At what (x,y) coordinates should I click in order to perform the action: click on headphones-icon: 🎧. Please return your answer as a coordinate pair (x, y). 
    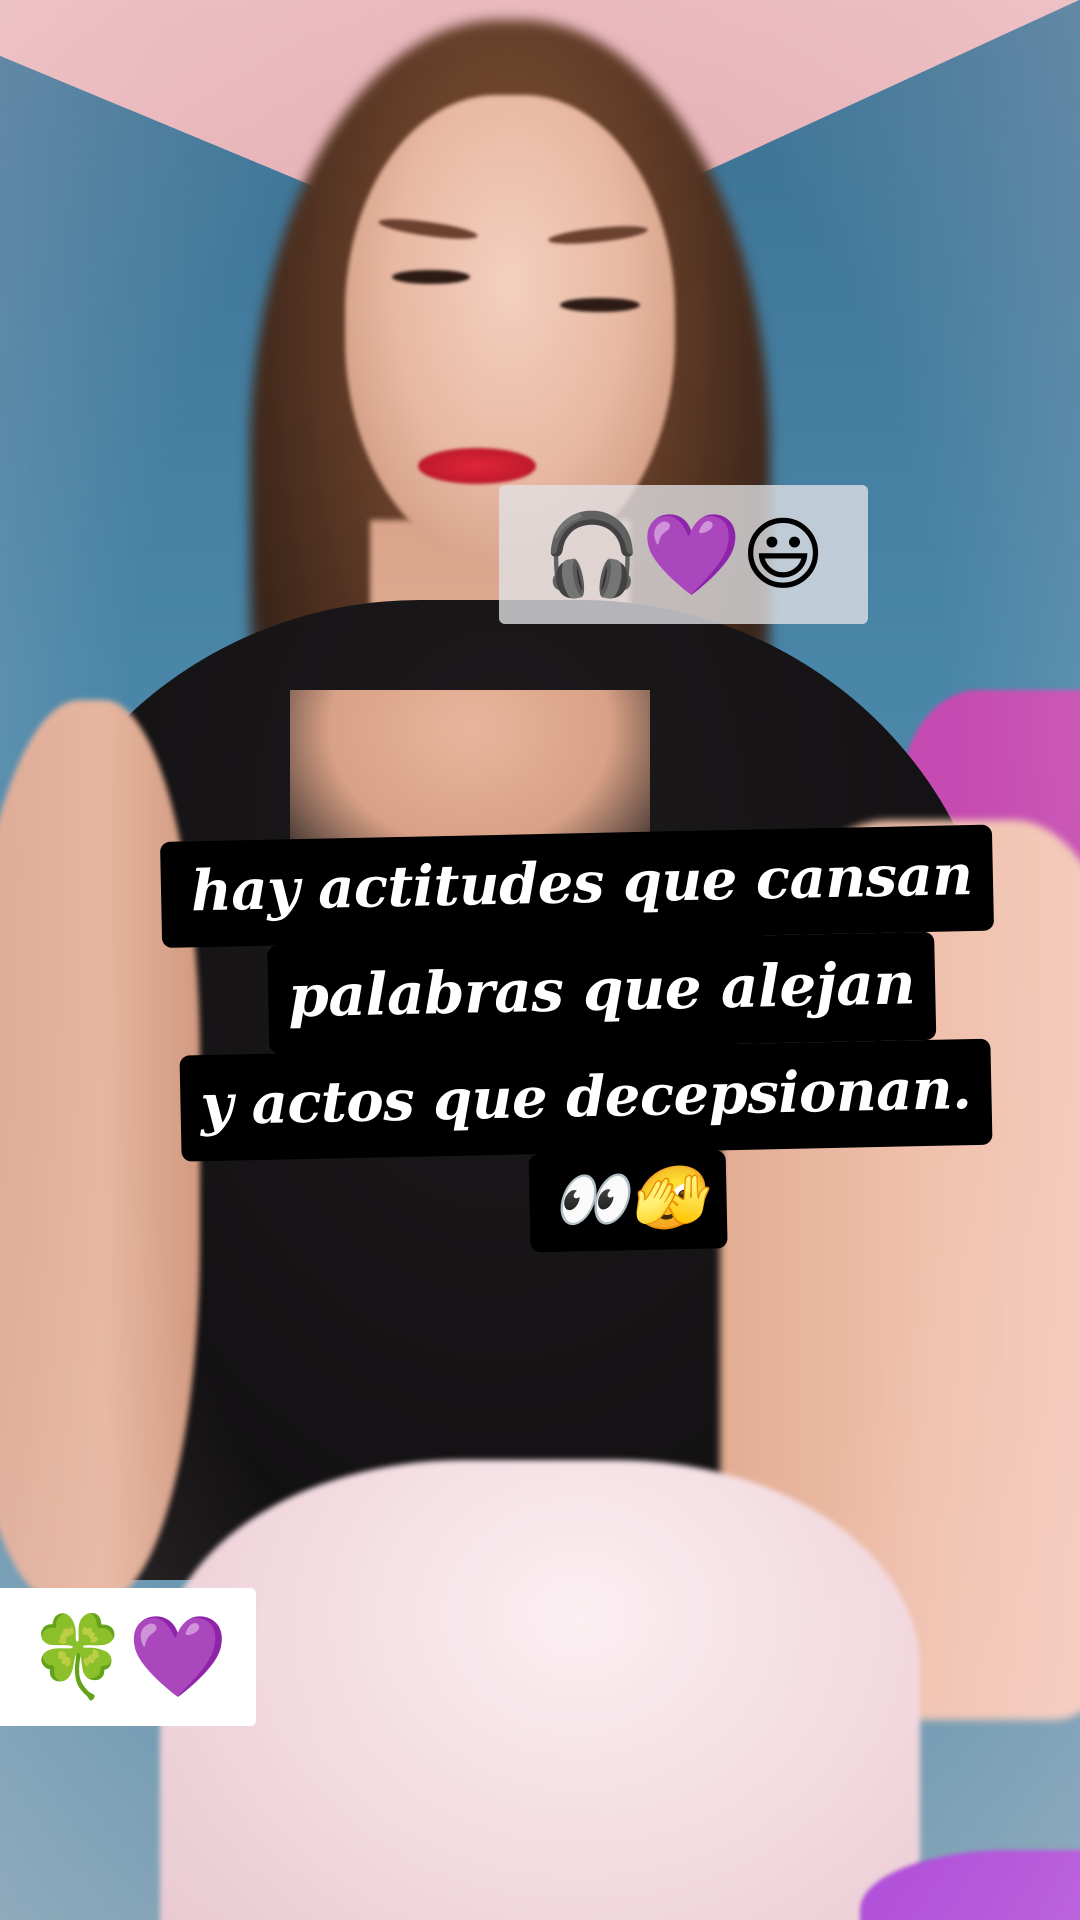
    Looking at the image, I should click on (592, 554).